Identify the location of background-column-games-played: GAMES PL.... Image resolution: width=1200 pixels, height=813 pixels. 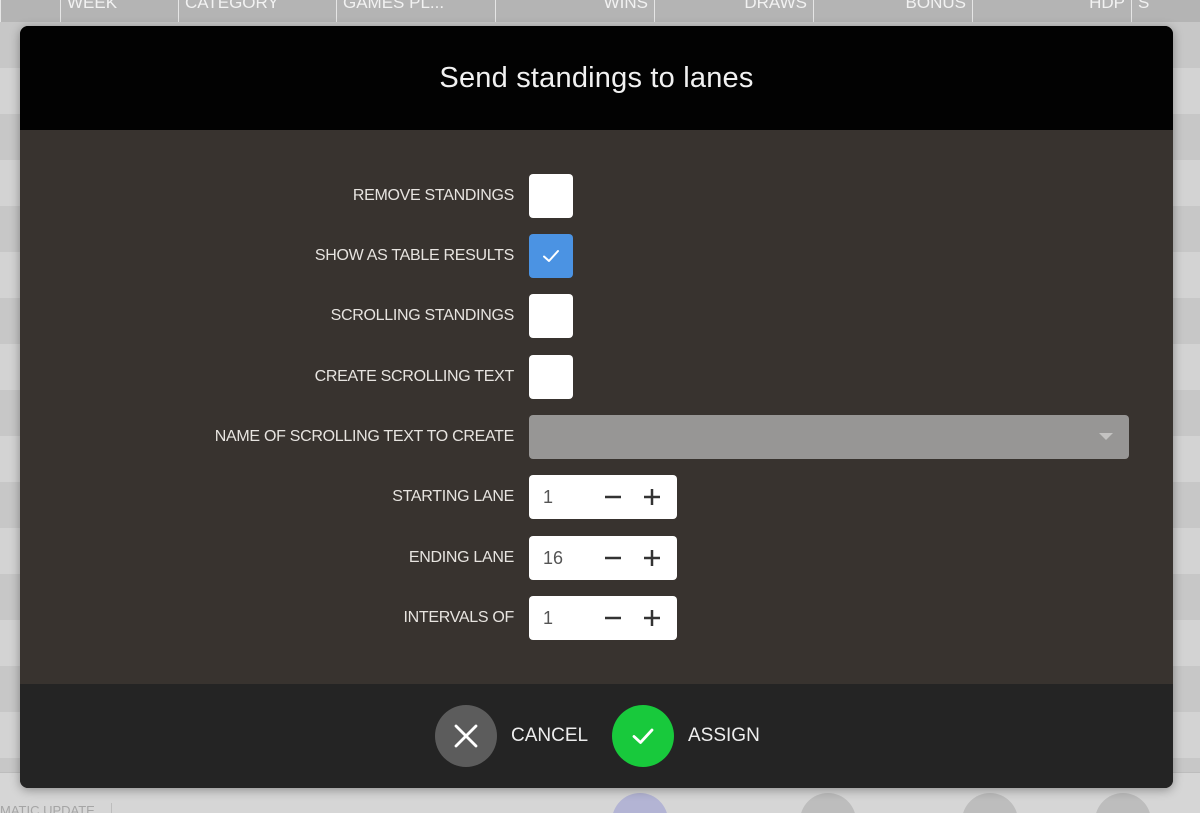
(415, 11).